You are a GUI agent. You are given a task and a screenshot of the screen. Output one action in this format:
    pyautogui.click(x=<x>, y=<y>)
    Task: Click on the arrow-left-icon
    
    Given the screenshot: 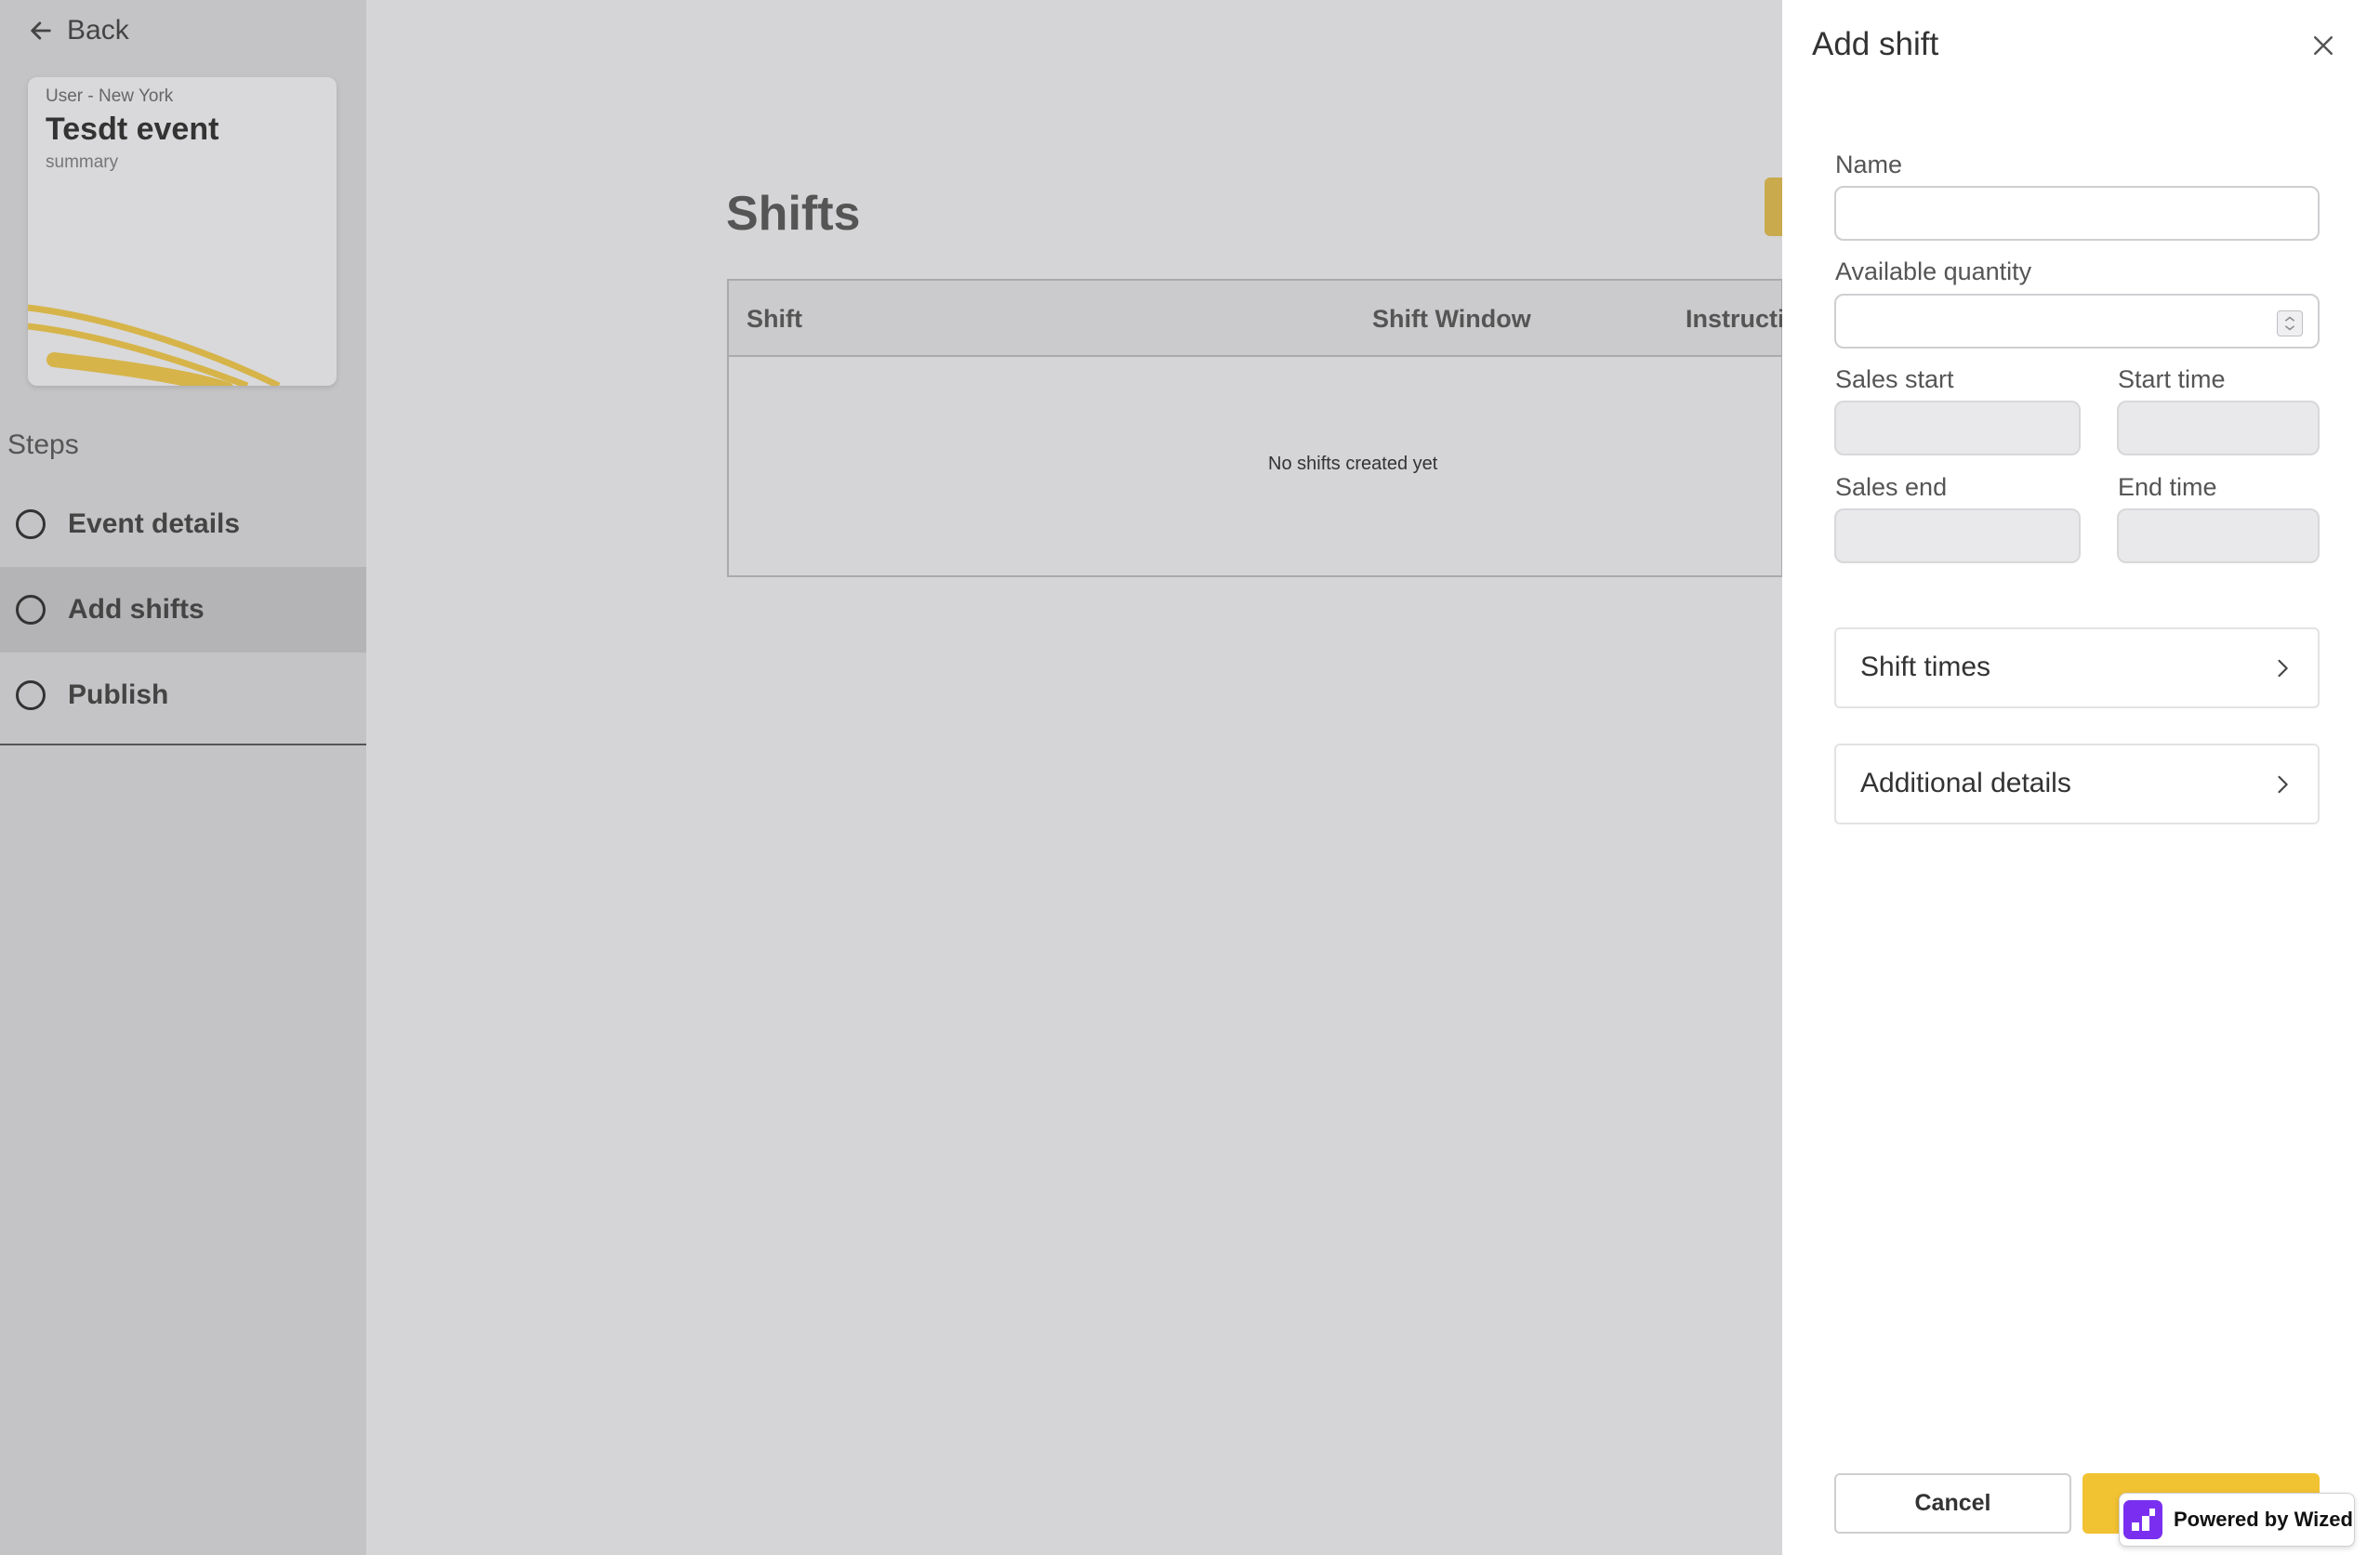 What is the action you would take?
    pyautogui.click(x=41, y=30)
    